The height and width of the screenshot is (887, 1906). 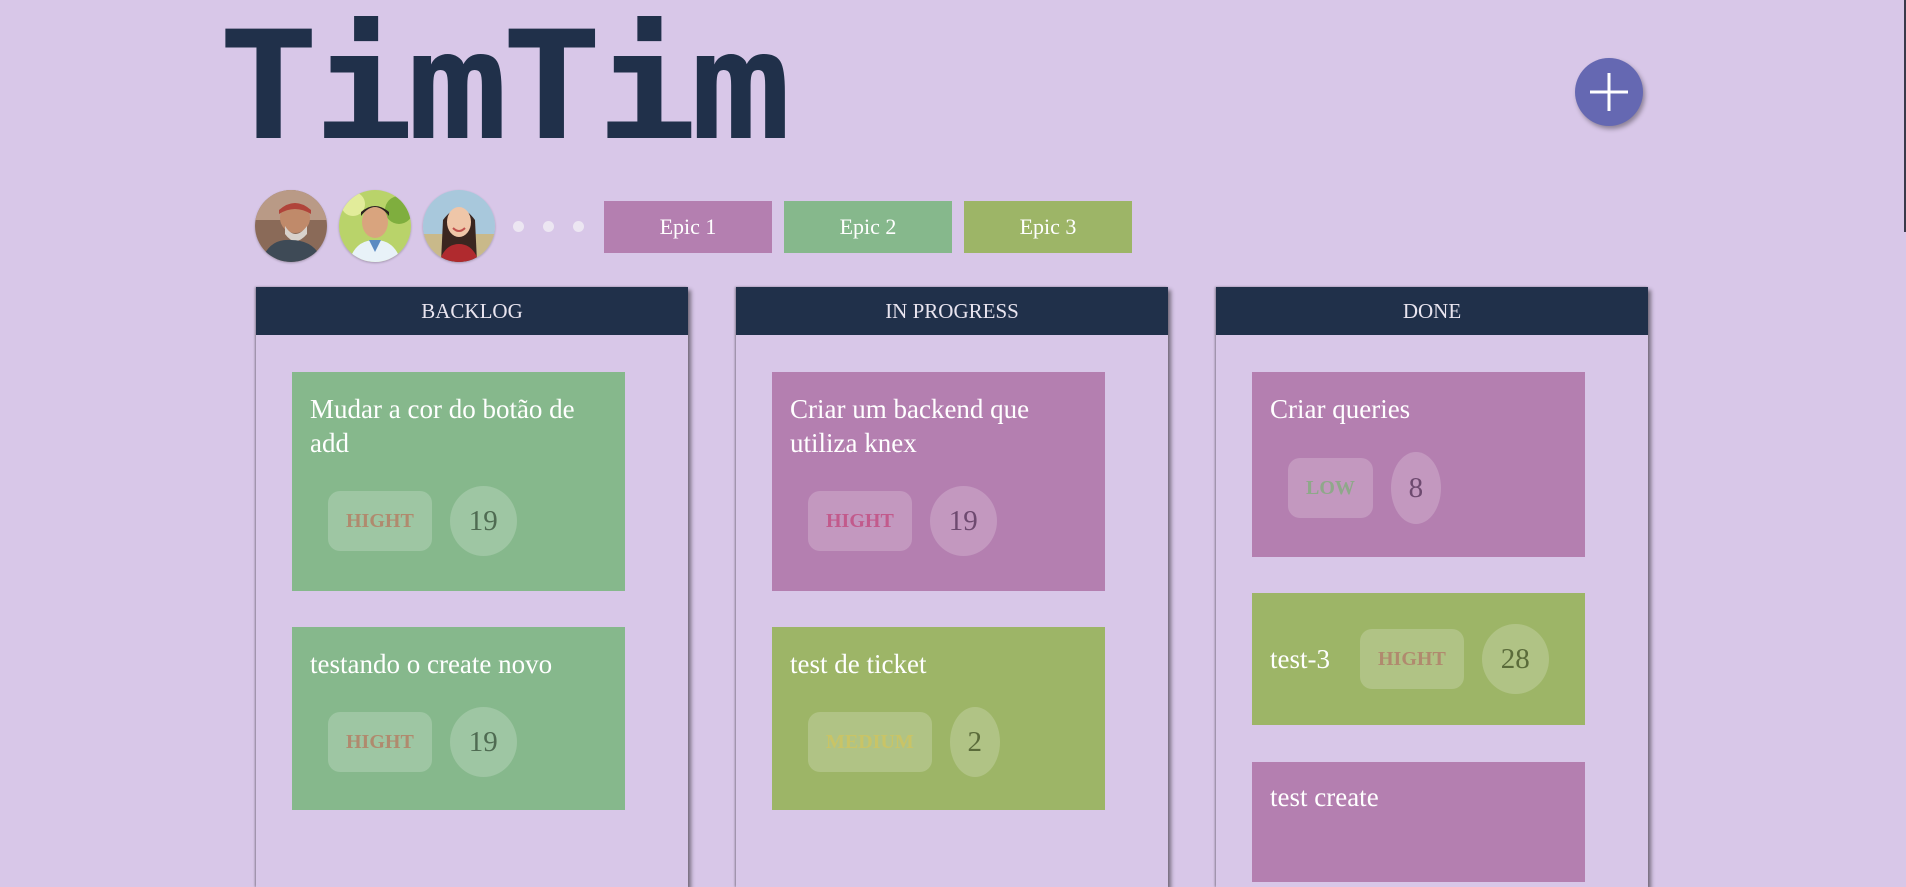 I want to click on plus-icon, so click(x=1609, y=92).